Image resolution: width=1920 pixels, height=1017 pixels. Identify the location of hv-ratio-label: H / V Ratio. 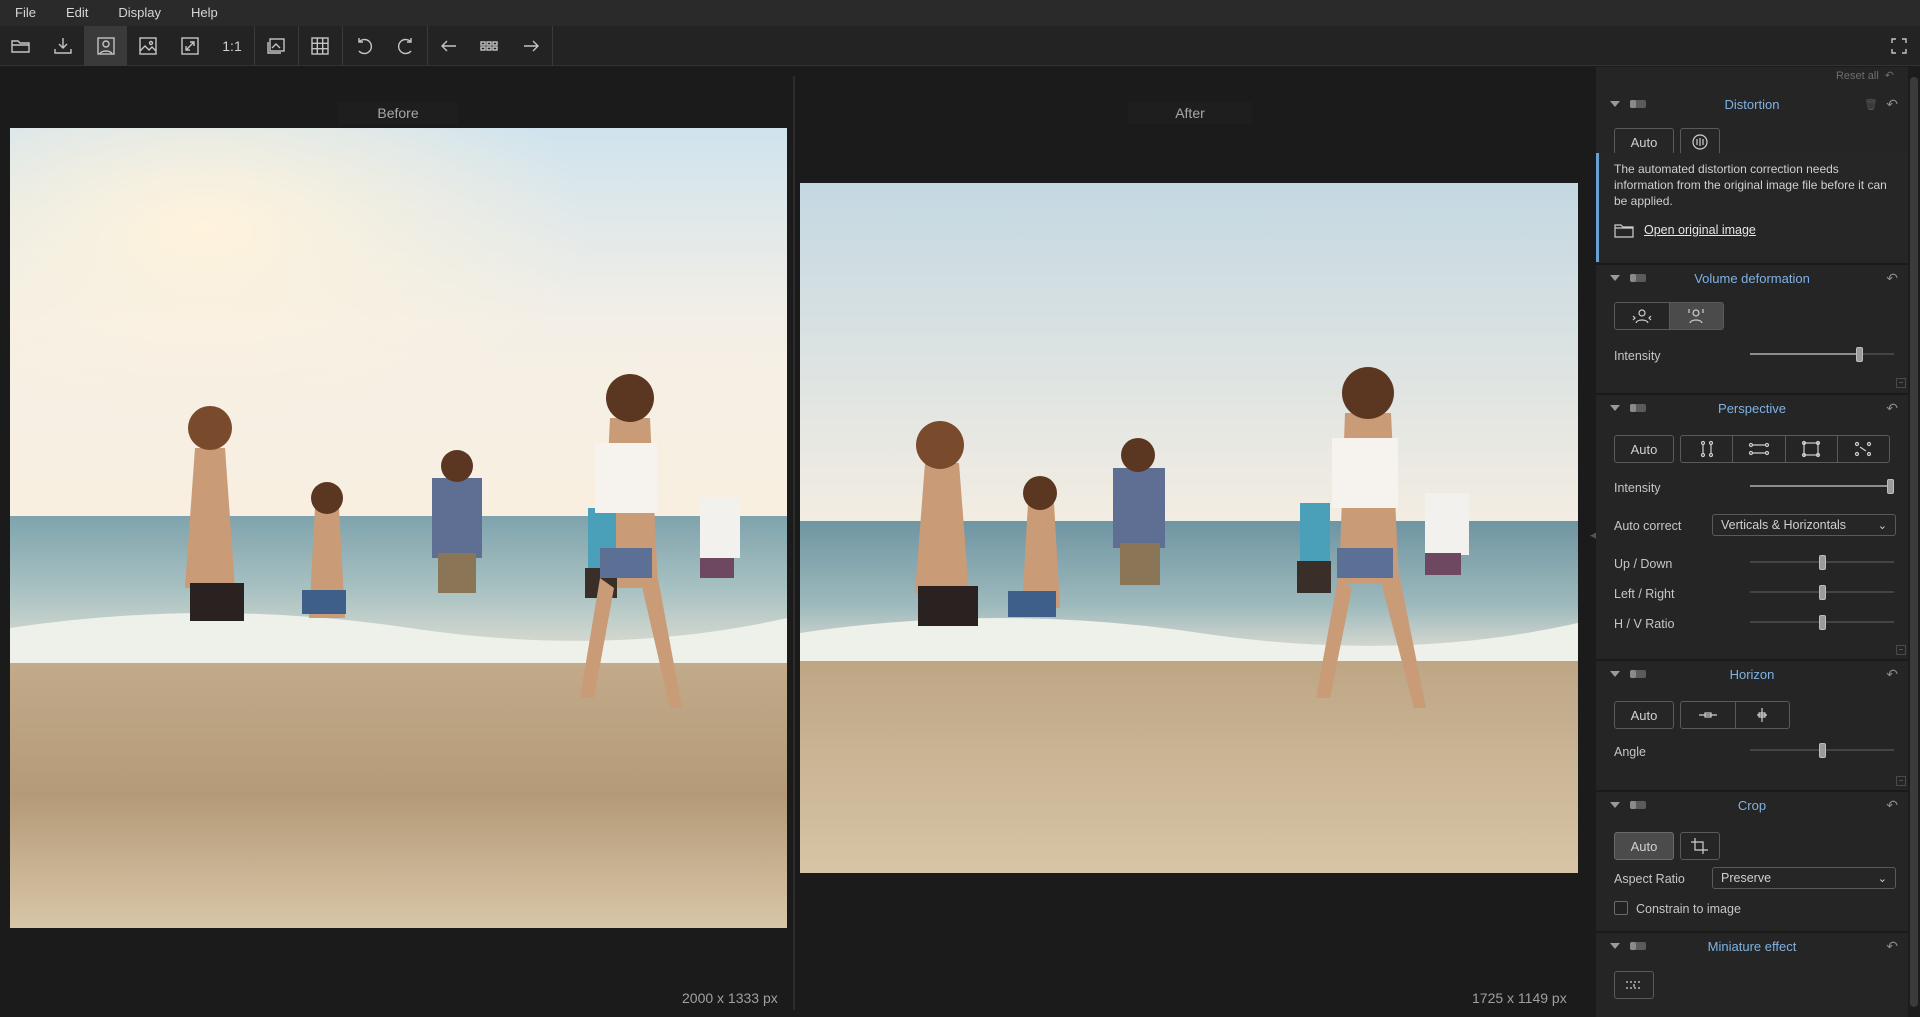
(1644, 624).